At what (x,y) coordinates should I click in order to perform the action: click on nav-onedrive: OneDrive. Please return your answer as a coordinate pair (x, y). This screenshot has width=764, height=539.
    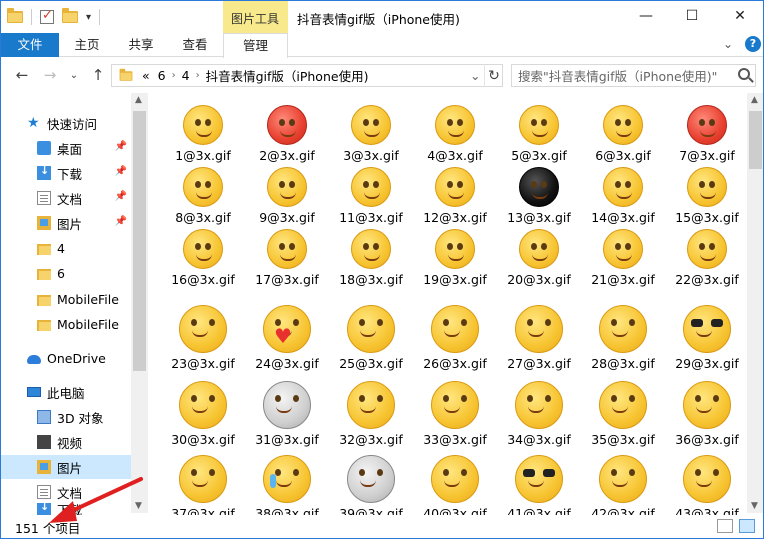
    Looking at the image, I should click on (66, 358).